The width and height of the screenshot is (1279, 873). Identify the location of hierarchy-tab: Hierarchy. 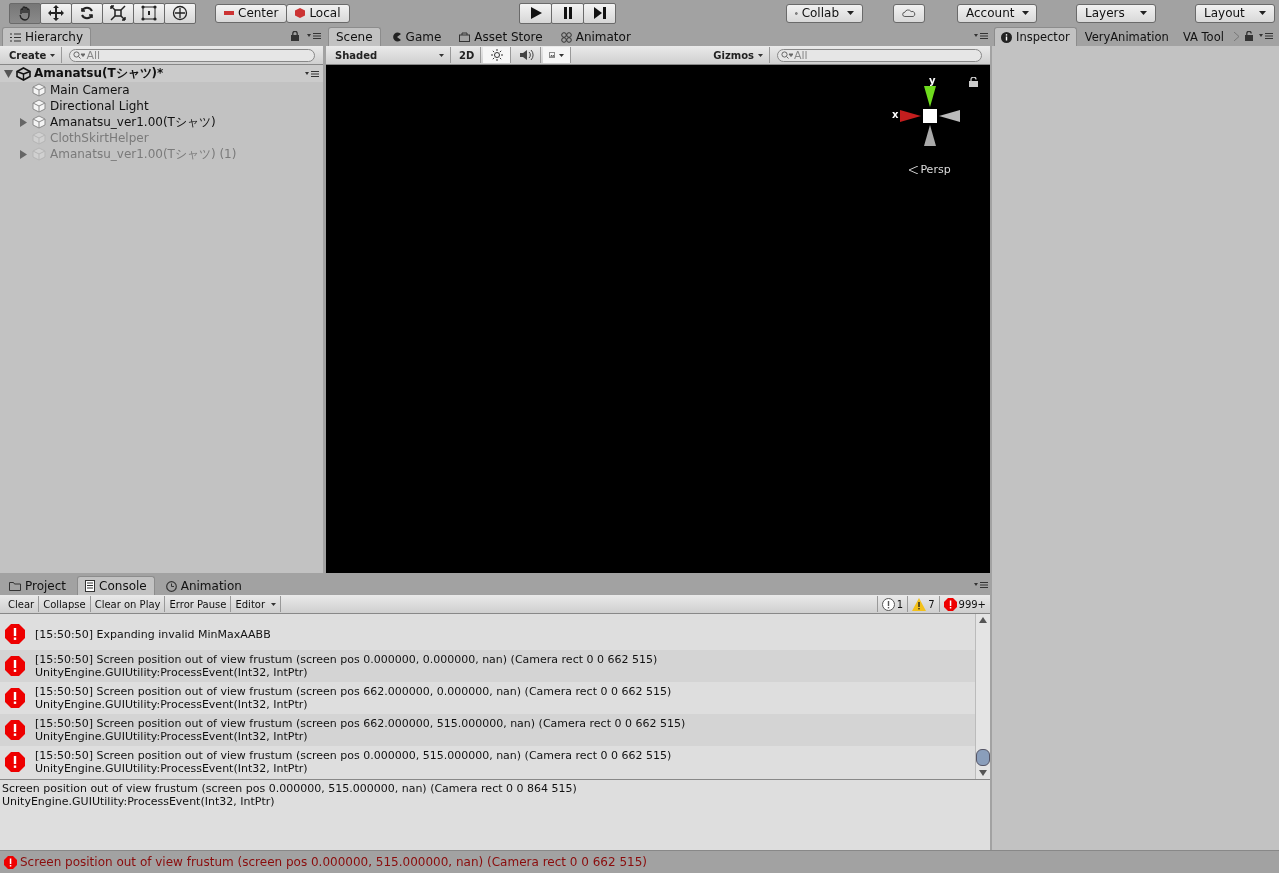
(46, 36).